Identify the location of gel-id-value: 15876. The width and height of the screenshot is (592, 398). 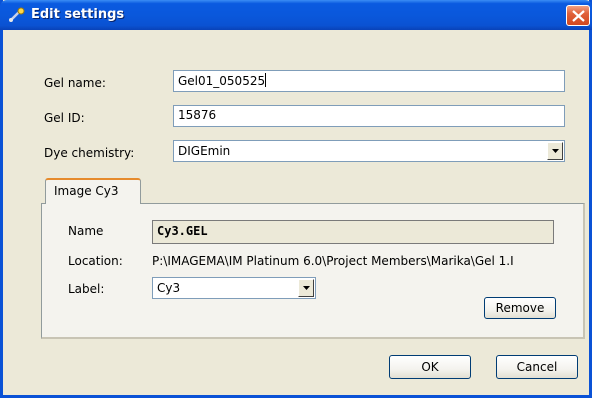
(197, 115).